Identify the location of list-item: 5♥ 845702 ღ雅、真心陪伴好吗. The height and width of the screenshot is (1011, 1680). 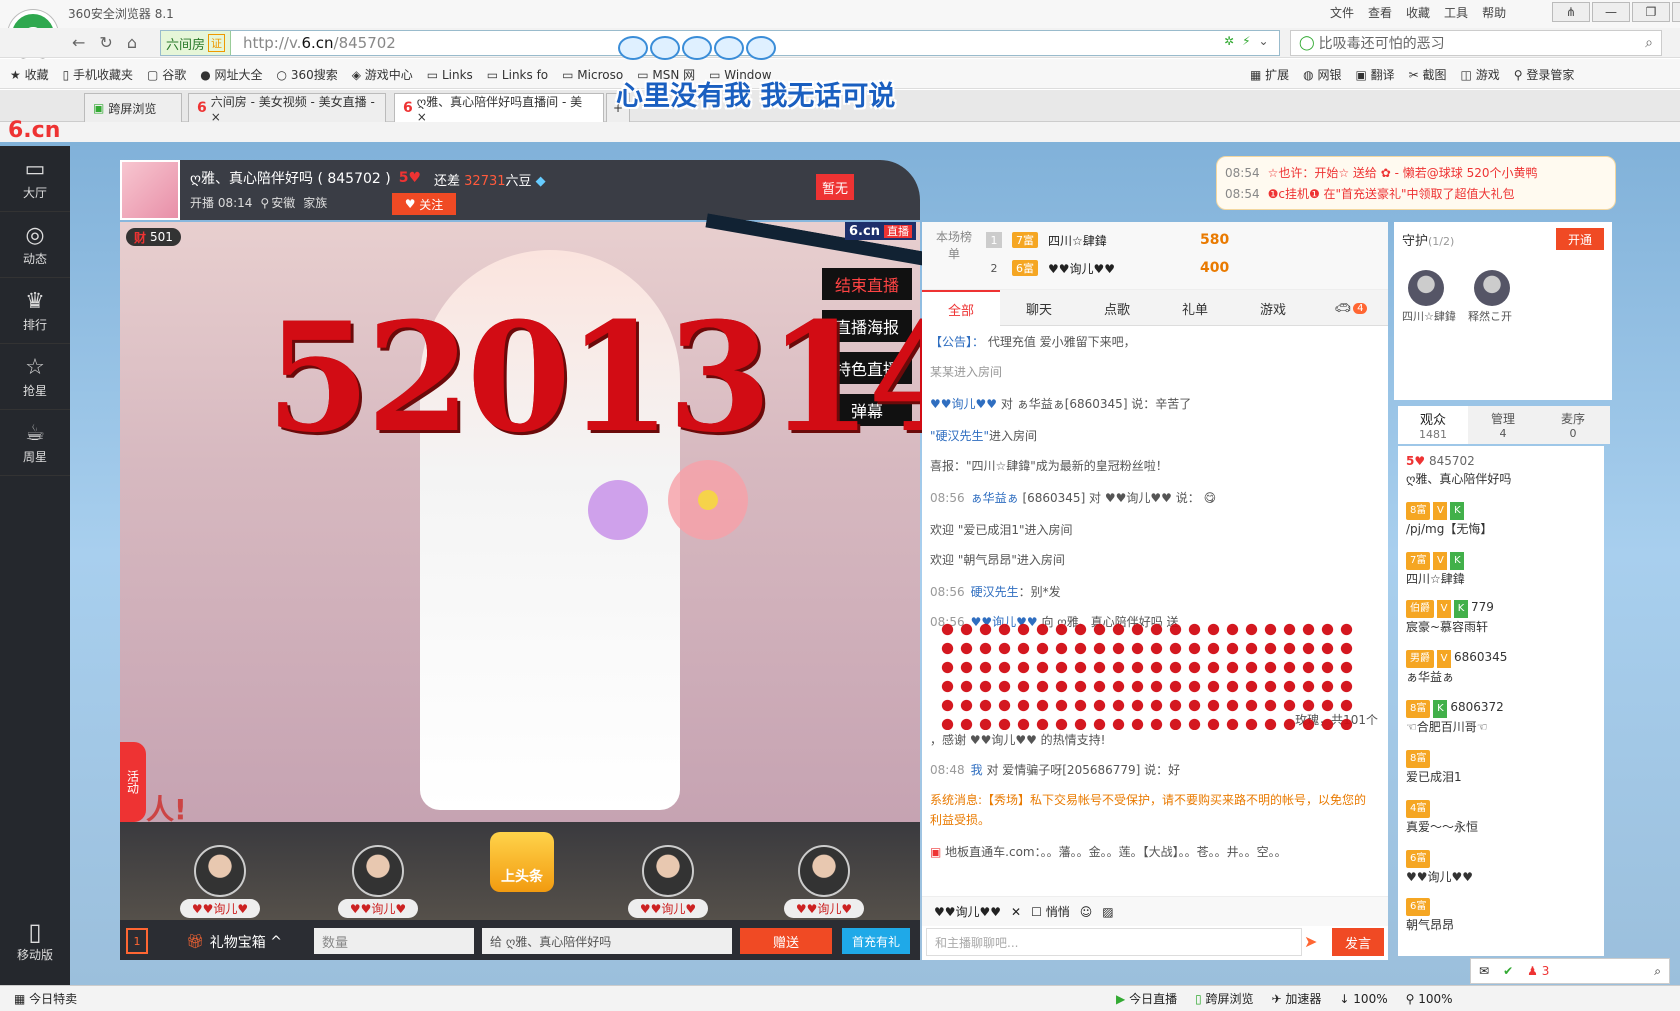
(1458, 470).